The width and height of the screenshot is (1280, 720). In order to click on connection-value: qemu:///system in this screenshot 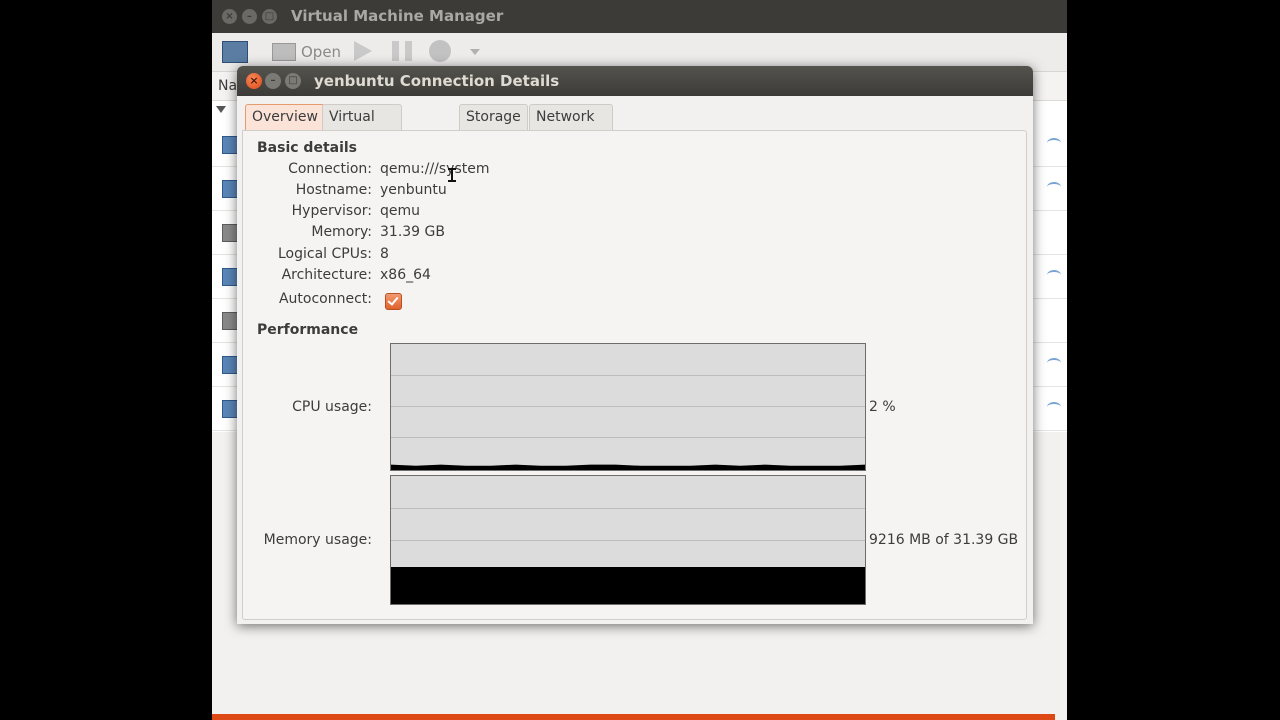, I will do `click(435, 169)`.